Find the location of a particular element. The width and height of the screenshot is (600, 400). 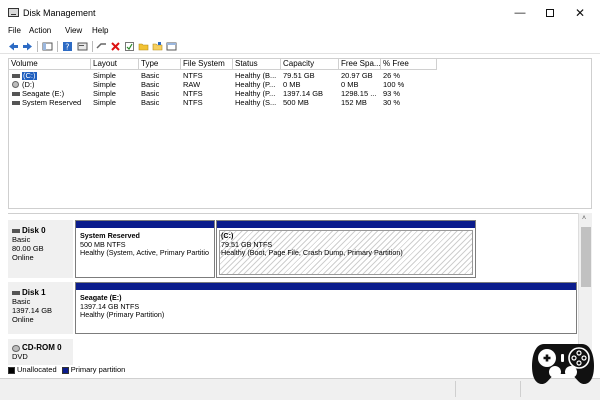

volume-name: System Reserved is located at coordinates (52, 103).